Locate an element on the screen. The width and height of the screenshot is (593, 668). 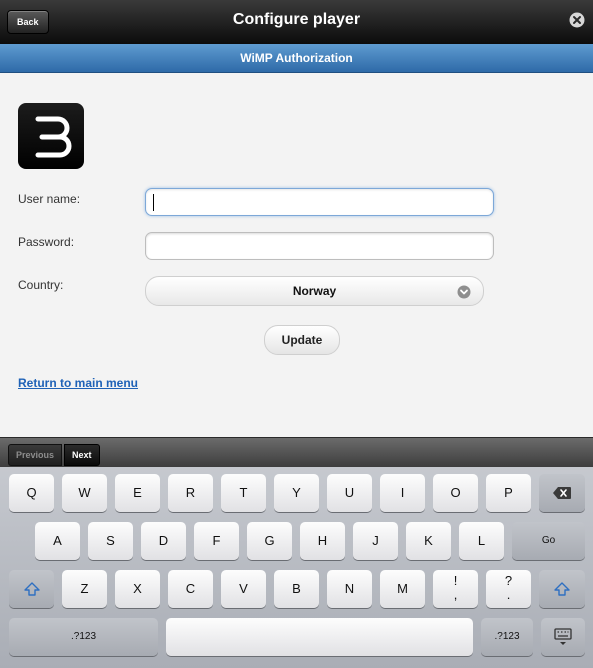
key-n: N is located at coordinates (349, 589).